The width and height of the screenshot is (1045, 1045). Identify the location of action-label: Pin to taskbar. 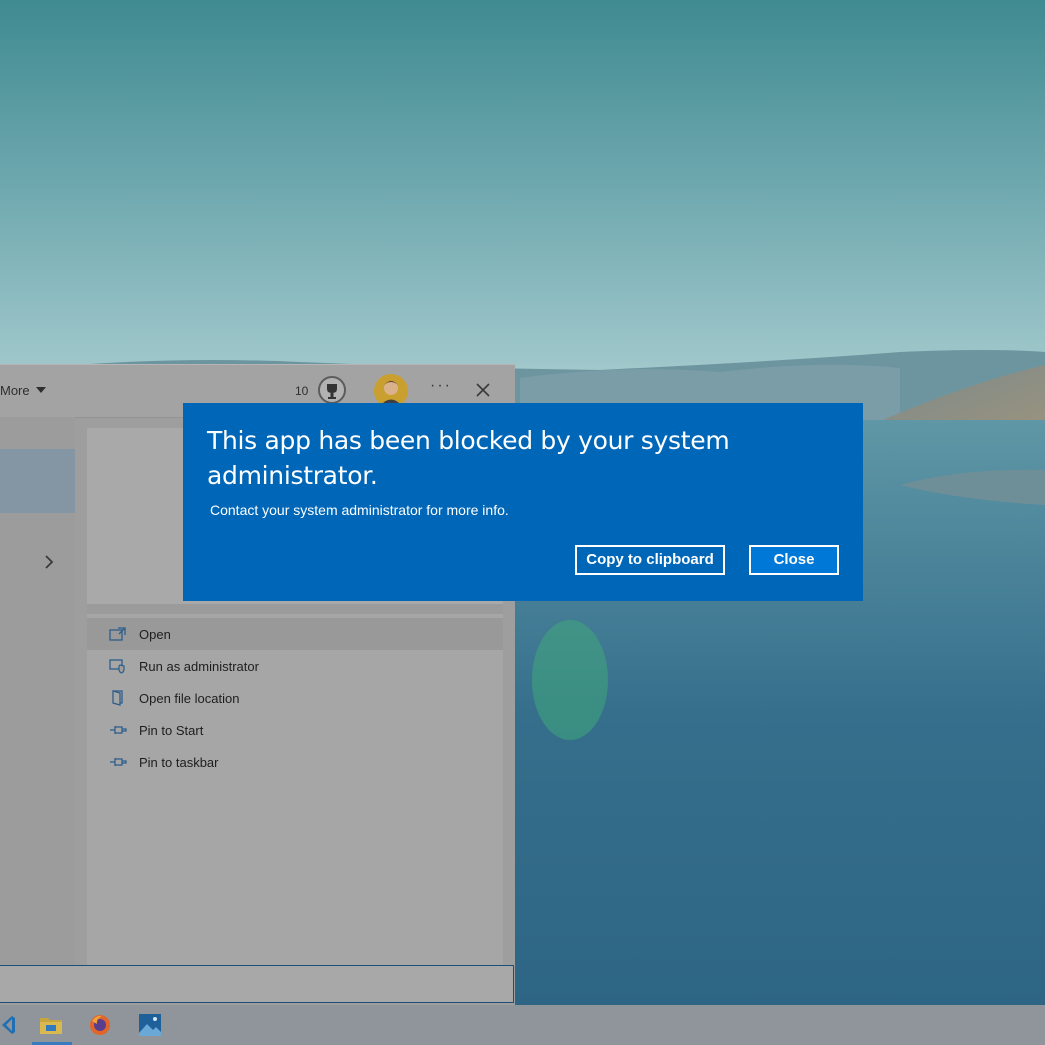
(179, 762).